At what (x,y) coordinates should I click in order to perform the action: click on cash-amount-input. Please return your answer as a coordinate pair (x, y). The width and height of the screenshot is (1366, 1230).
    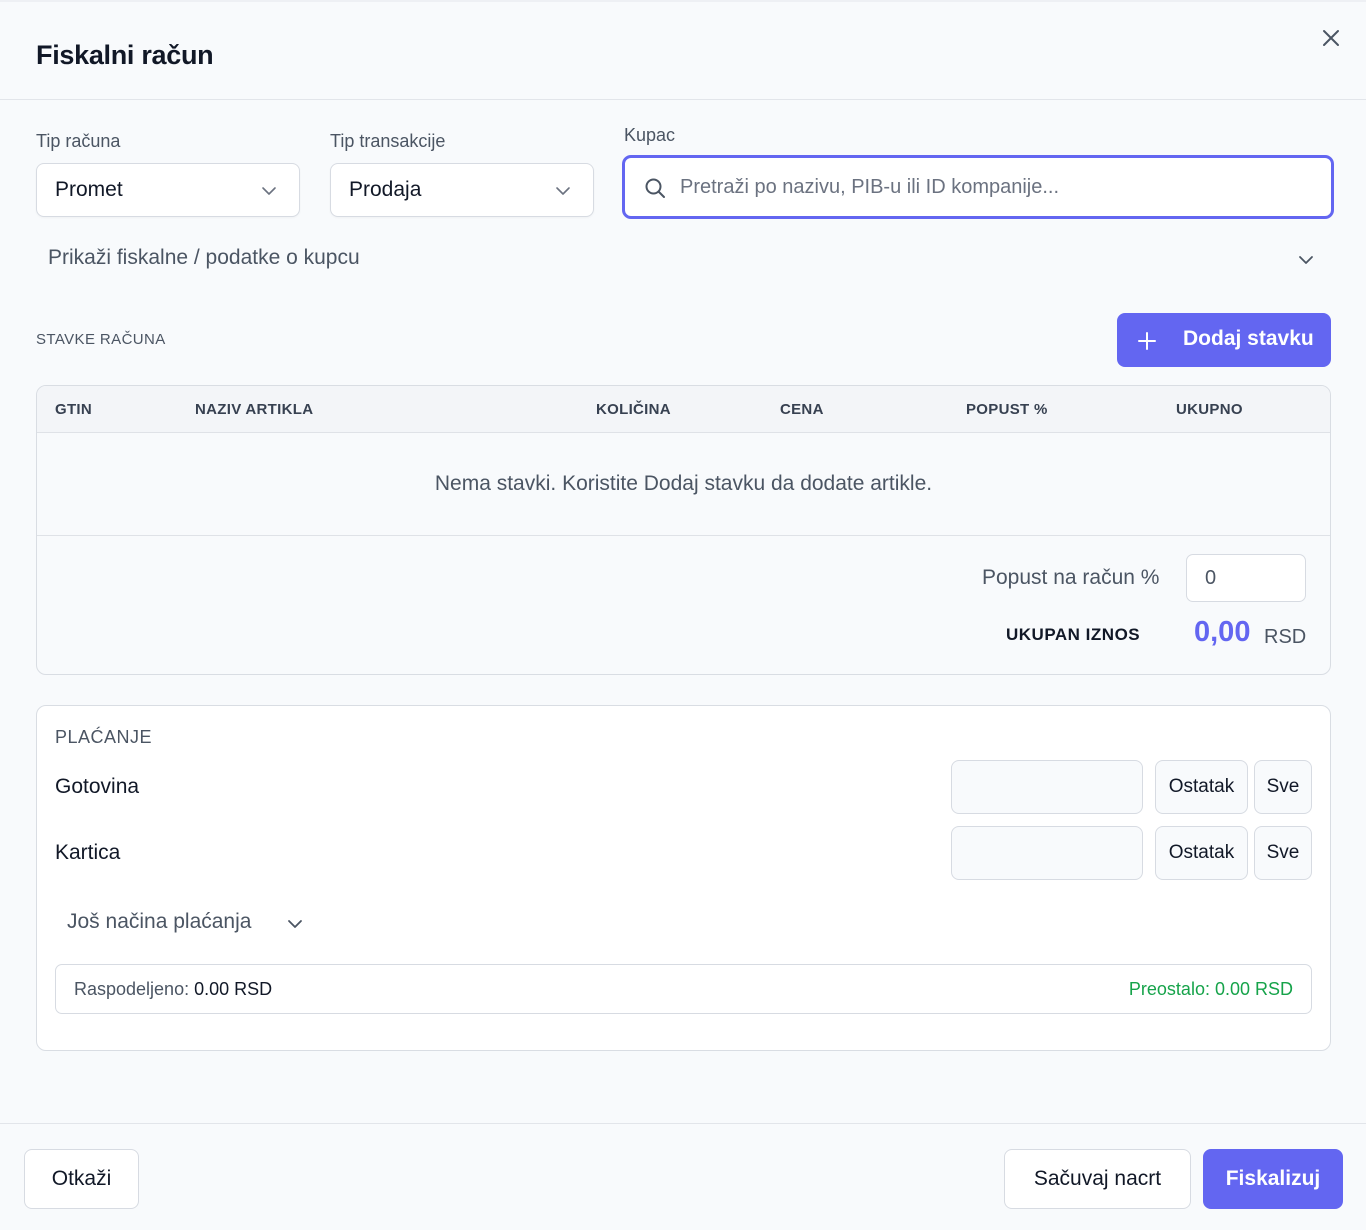
    Looking at the image, I should click on (1047, 787).